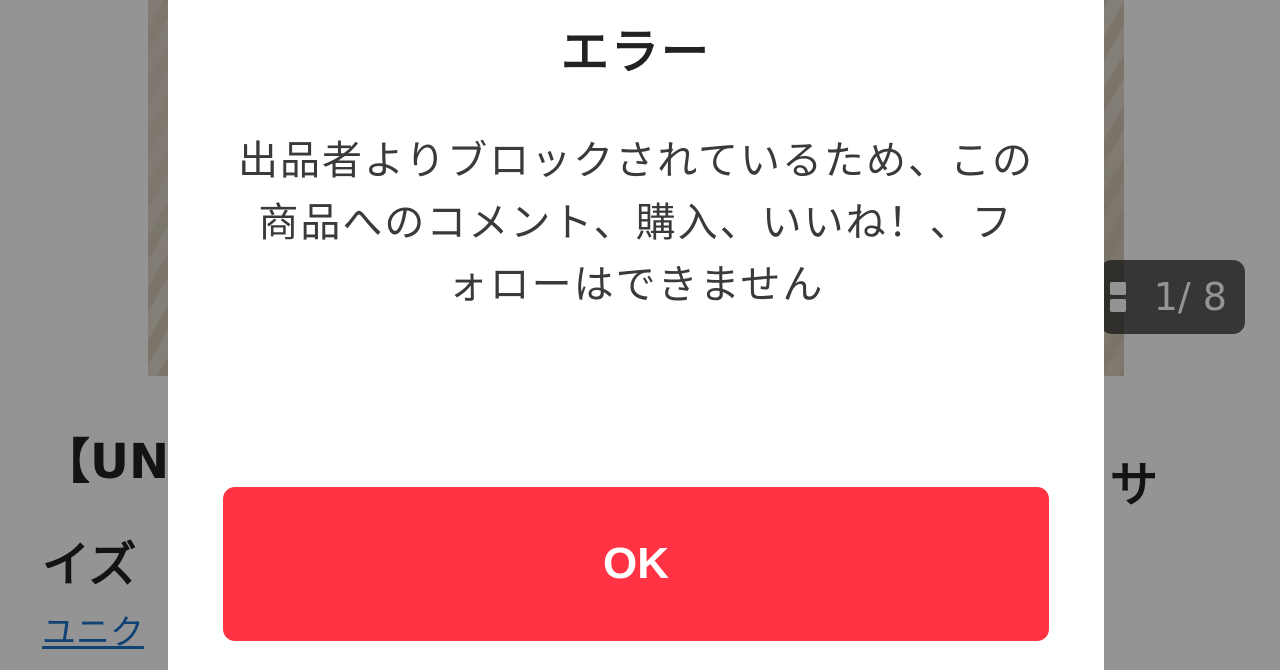  I want to click on ok-button: OK, so click(636, 564).